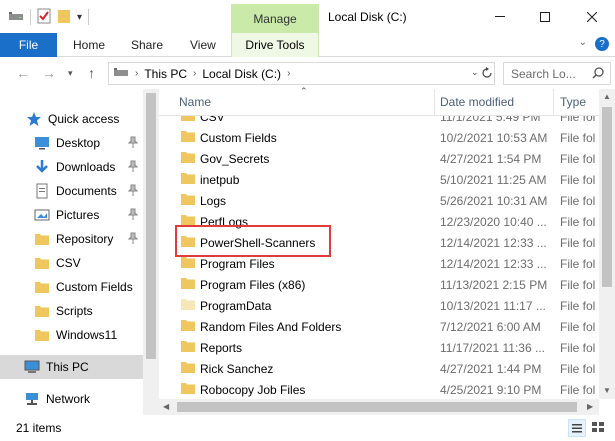 The height and width of the screenshot is (441, 615). I want to click on new-folder-icon, so click(64, 17).